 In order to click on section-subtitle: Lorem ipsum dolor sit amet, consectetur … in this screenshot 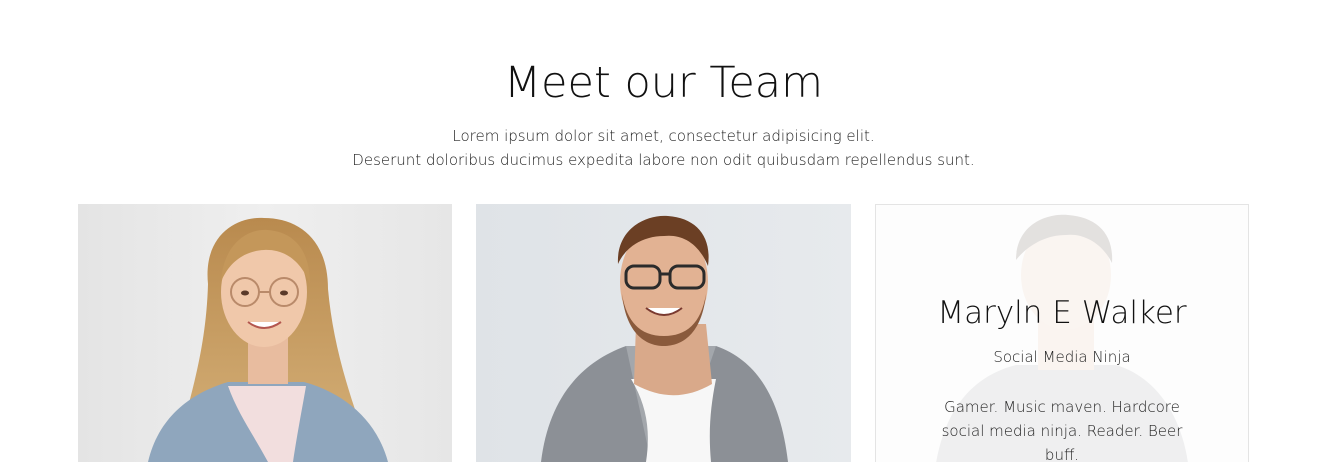, I will do `click(663, 148)`.